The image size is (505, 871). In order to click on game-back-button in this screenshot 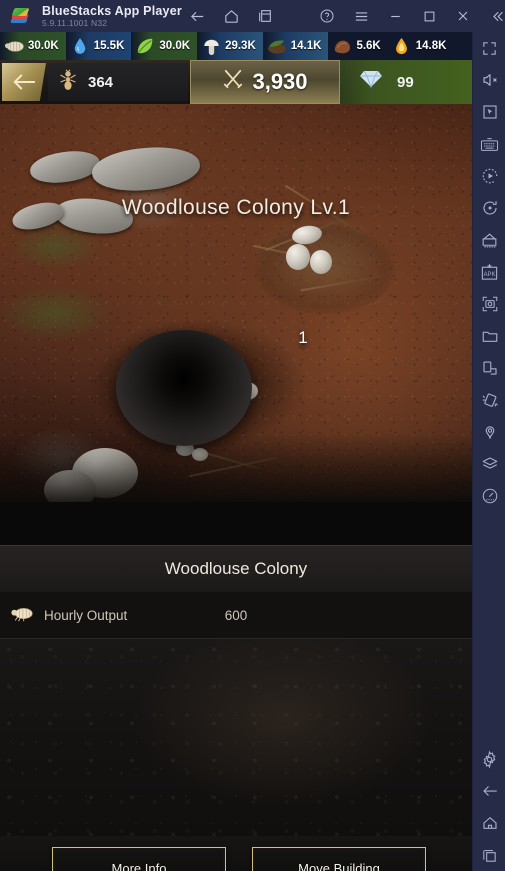, I will do `click(24, 82)`.